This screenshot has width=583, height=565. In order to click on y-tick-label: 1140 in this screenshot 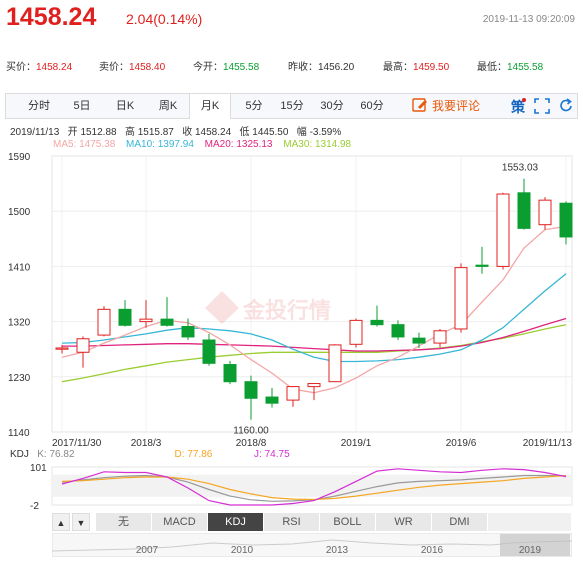, I will do `click(19, 433)`.